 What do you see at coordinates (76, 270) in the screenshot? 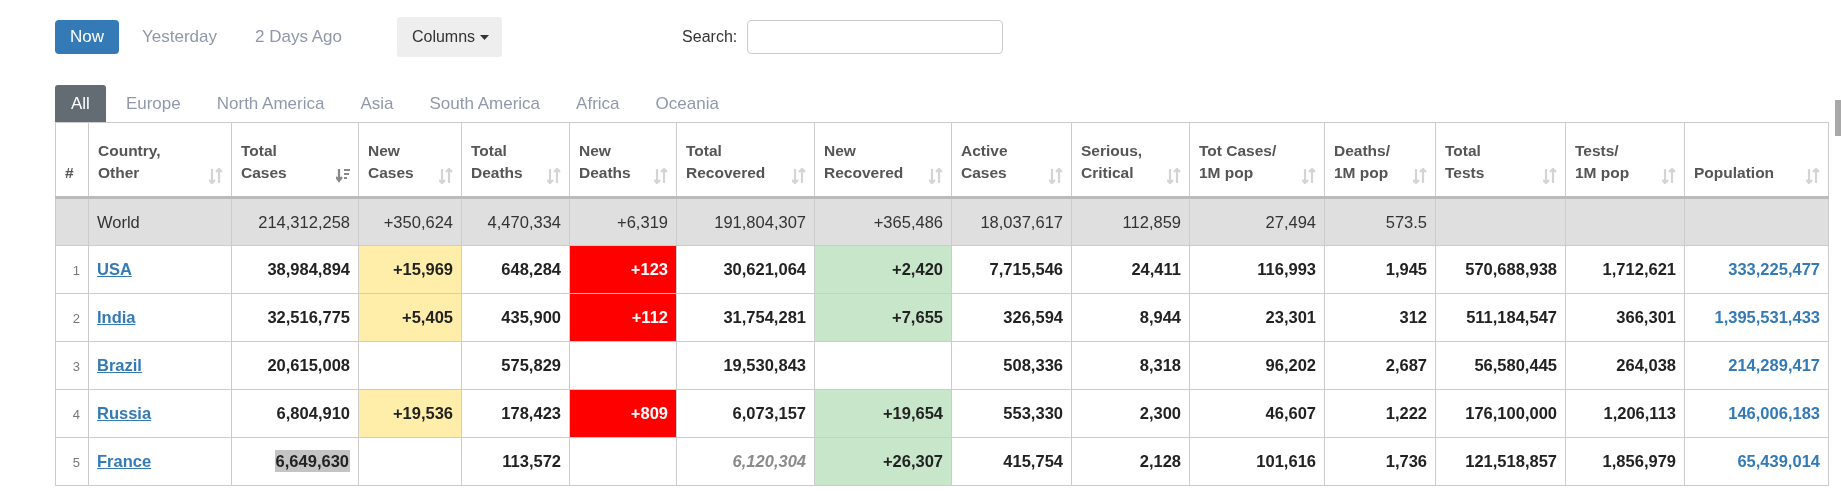
I see `rank-number: 1` at bounding box center [76, 270].